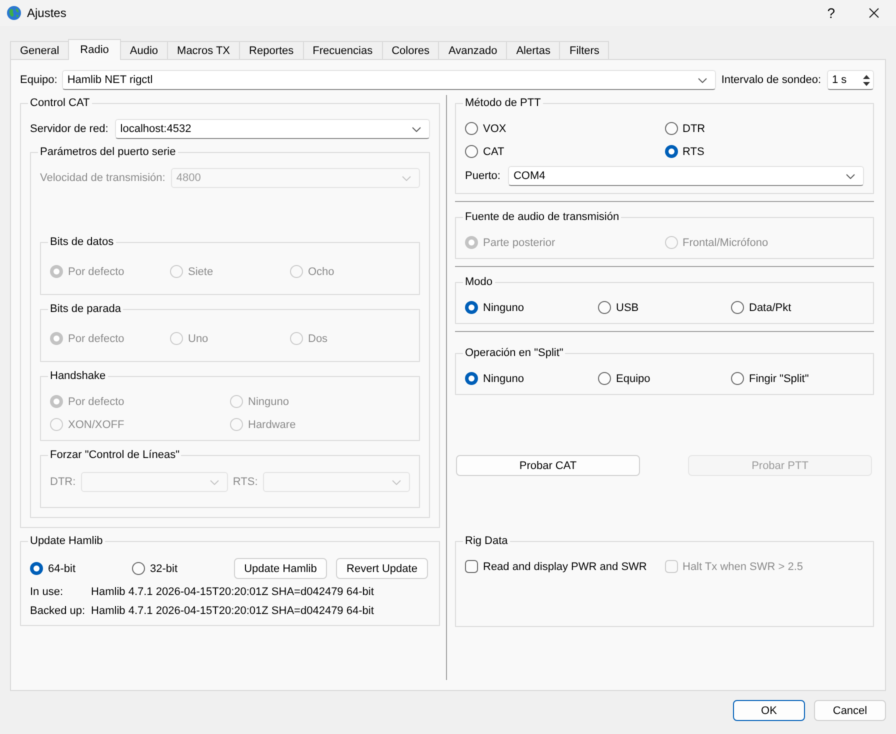 The image size is (896, 734). Describe the element at coordinates (831, 13) in the screenshot. I see `help-button: ?` at that location.